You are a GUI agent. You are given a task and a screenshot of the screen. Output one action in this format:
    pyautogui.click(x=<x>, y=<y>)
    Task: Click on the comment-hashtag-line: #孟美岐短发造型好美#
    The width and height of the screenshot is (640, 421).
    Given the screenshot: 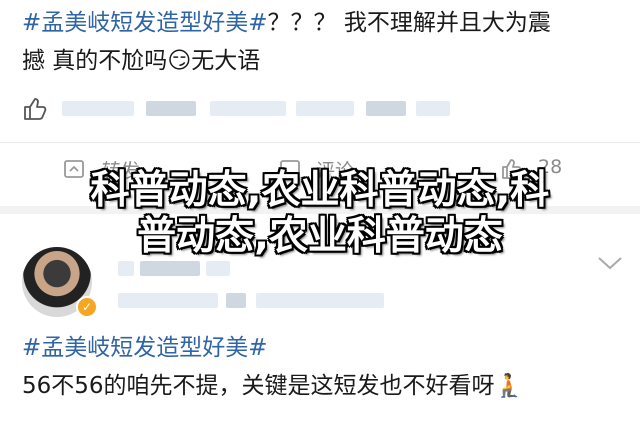 What is the action you would take?
    pyautogui.click(x=145, y=348)
    